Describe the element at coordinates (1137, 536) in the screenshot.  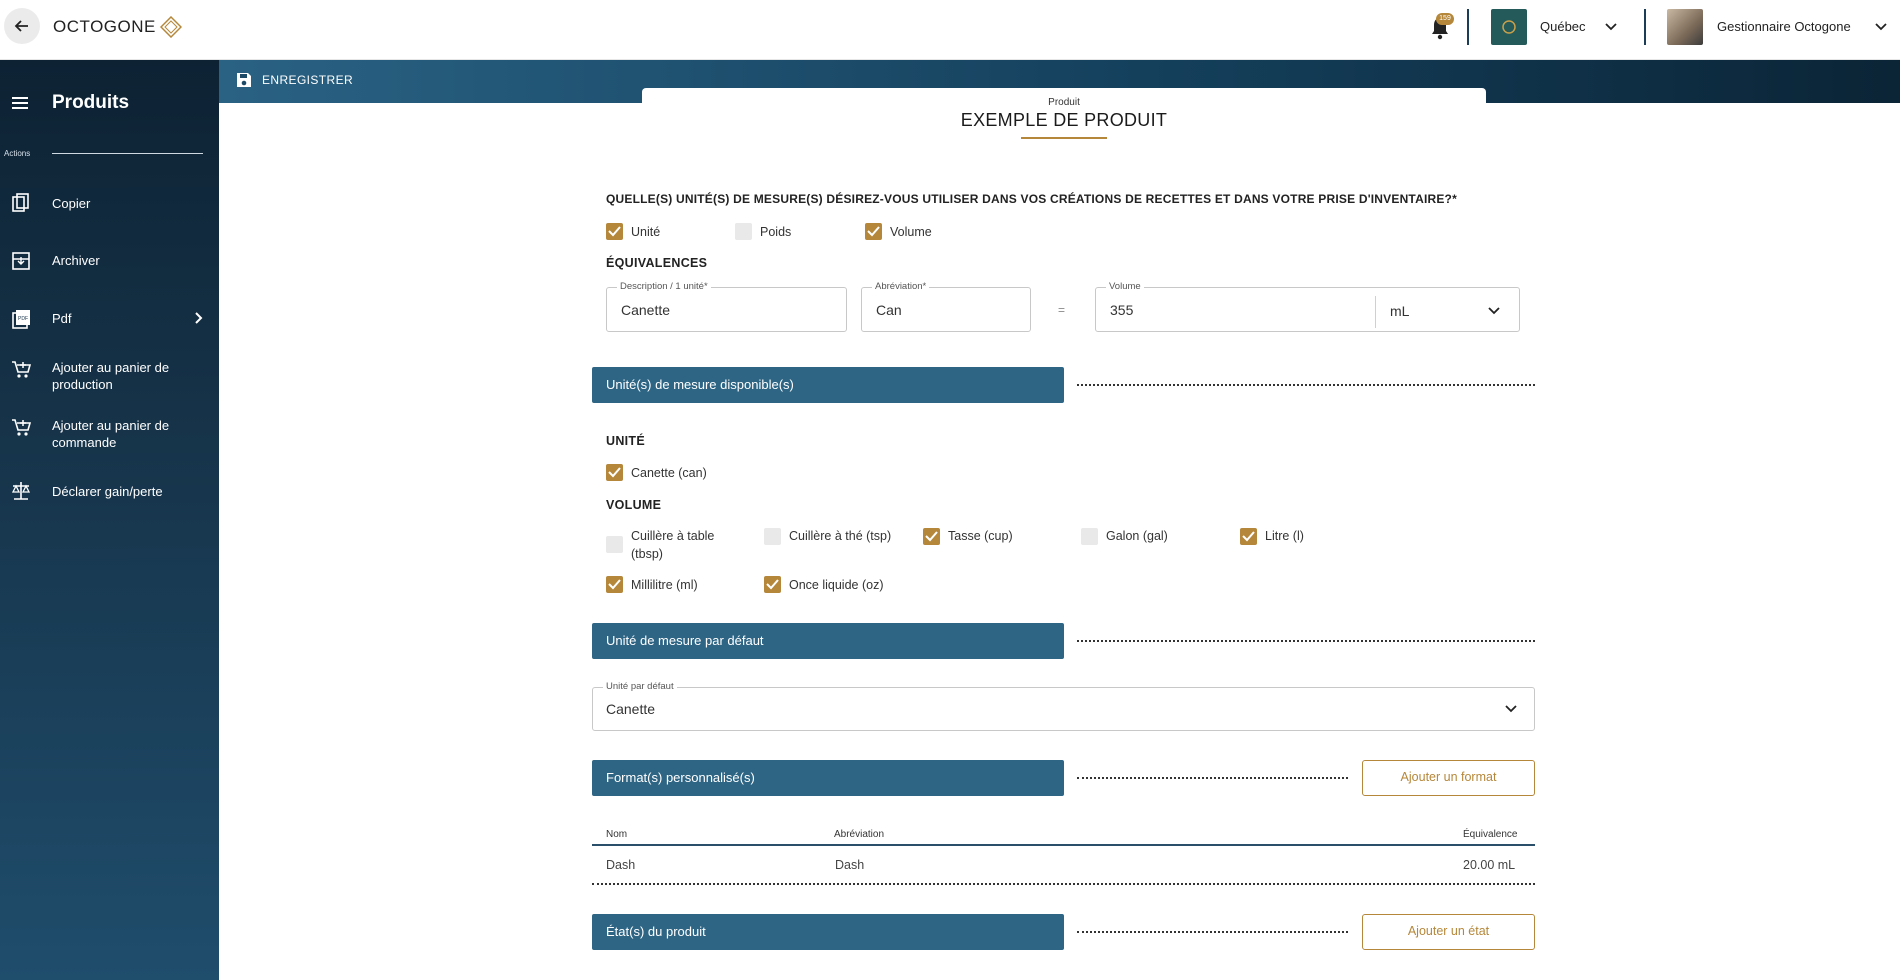
I see `checkbox-label: Galon (gal)` at that location.